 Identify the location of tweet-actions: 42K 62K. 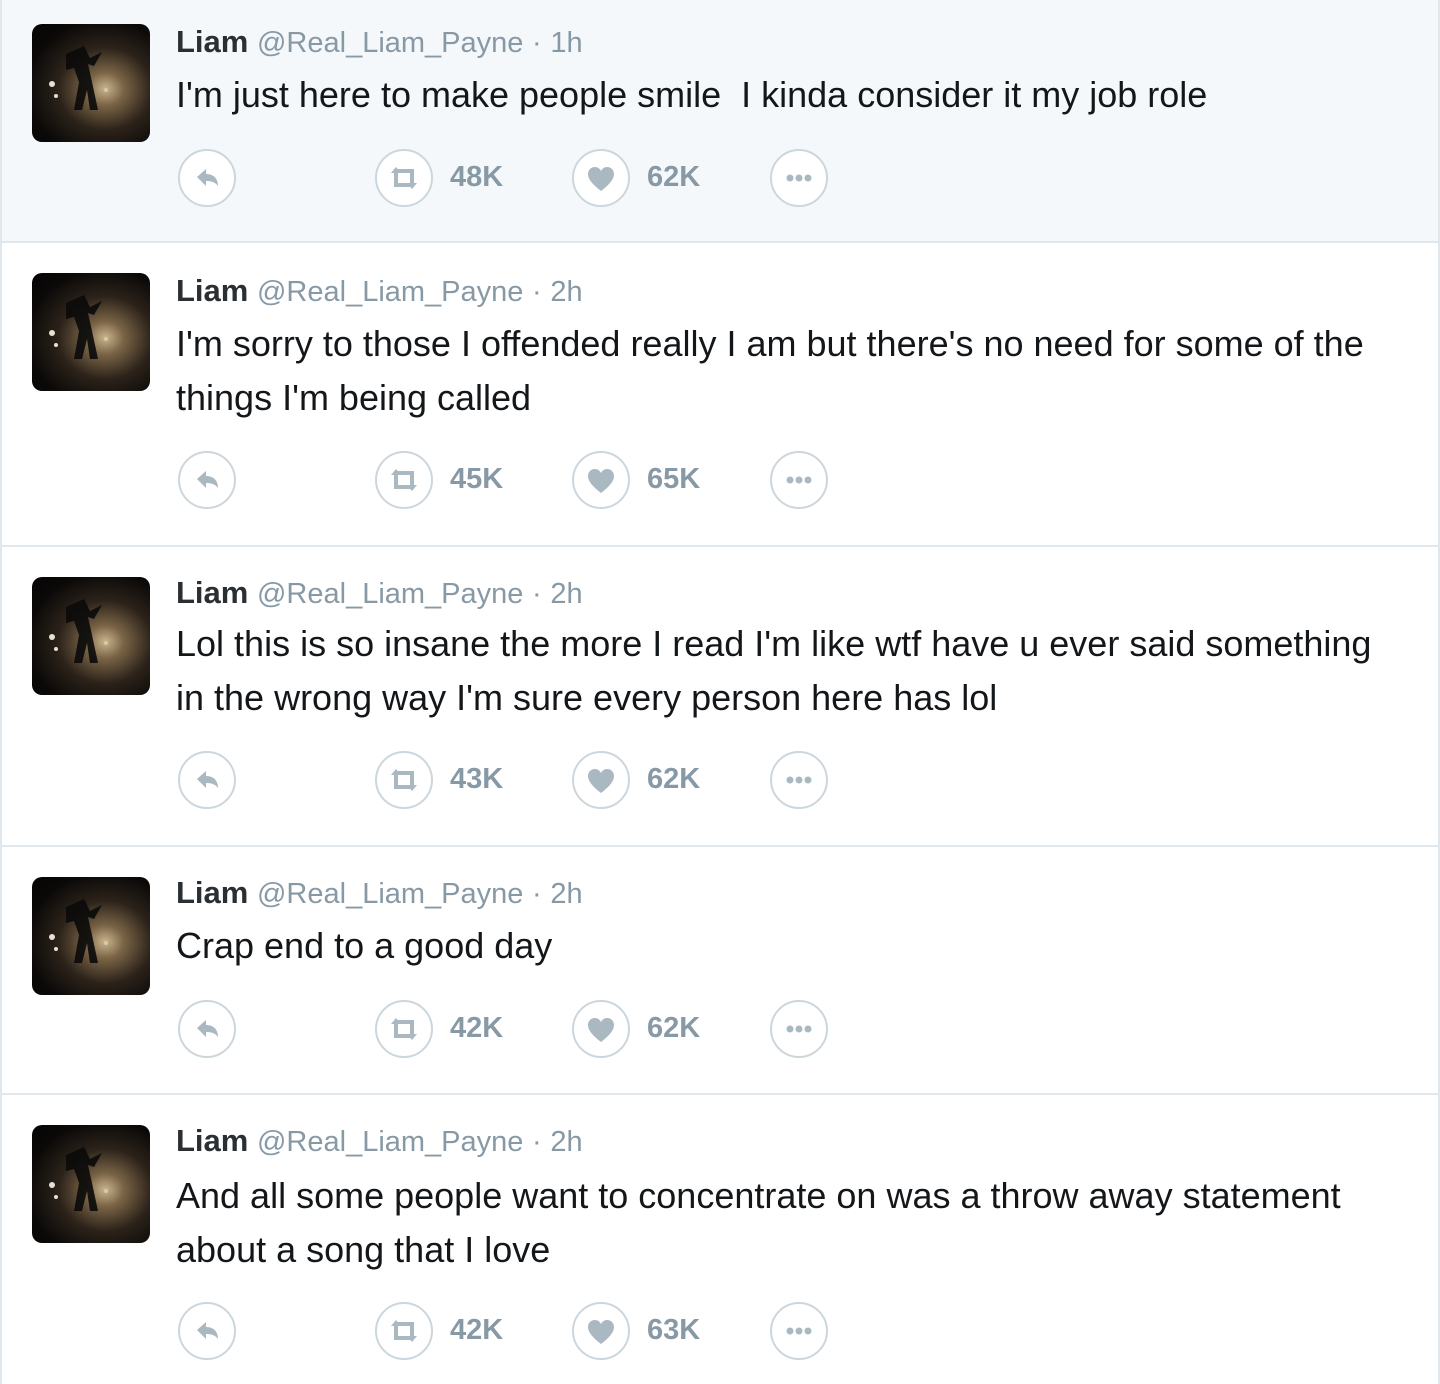
(516, 1031).